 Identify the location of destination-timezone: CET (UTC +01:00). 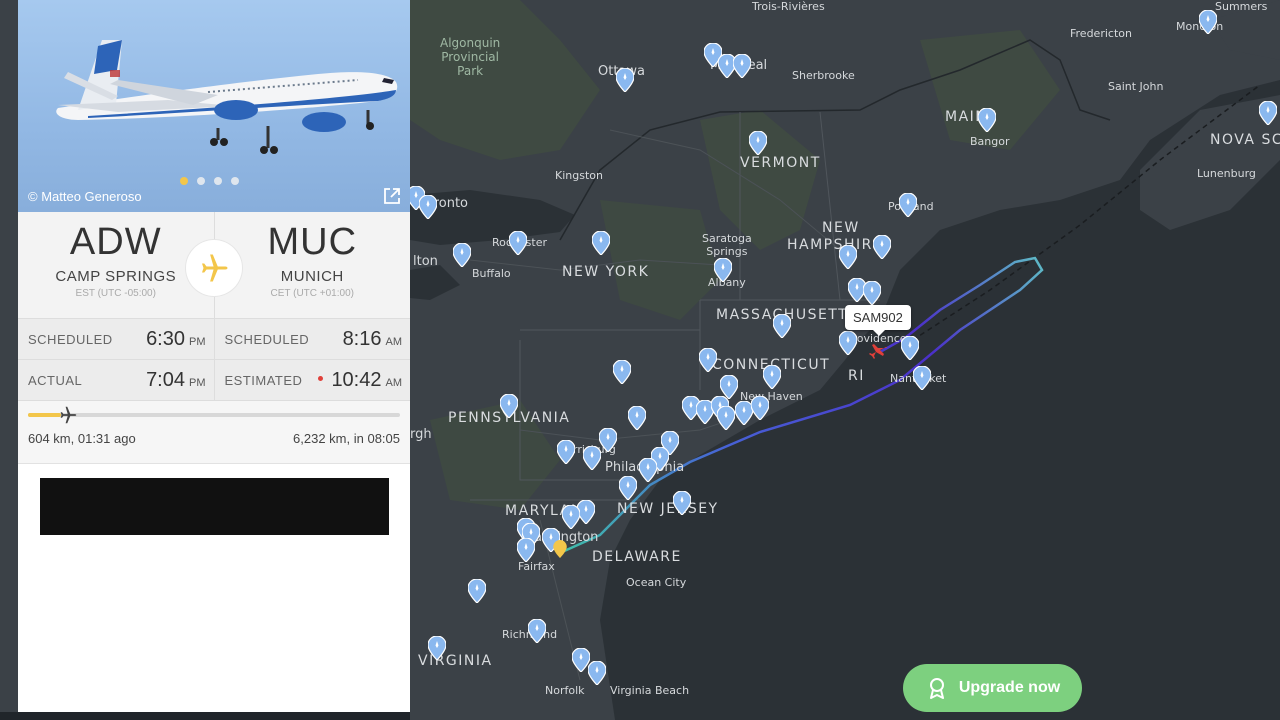
(312, 293).